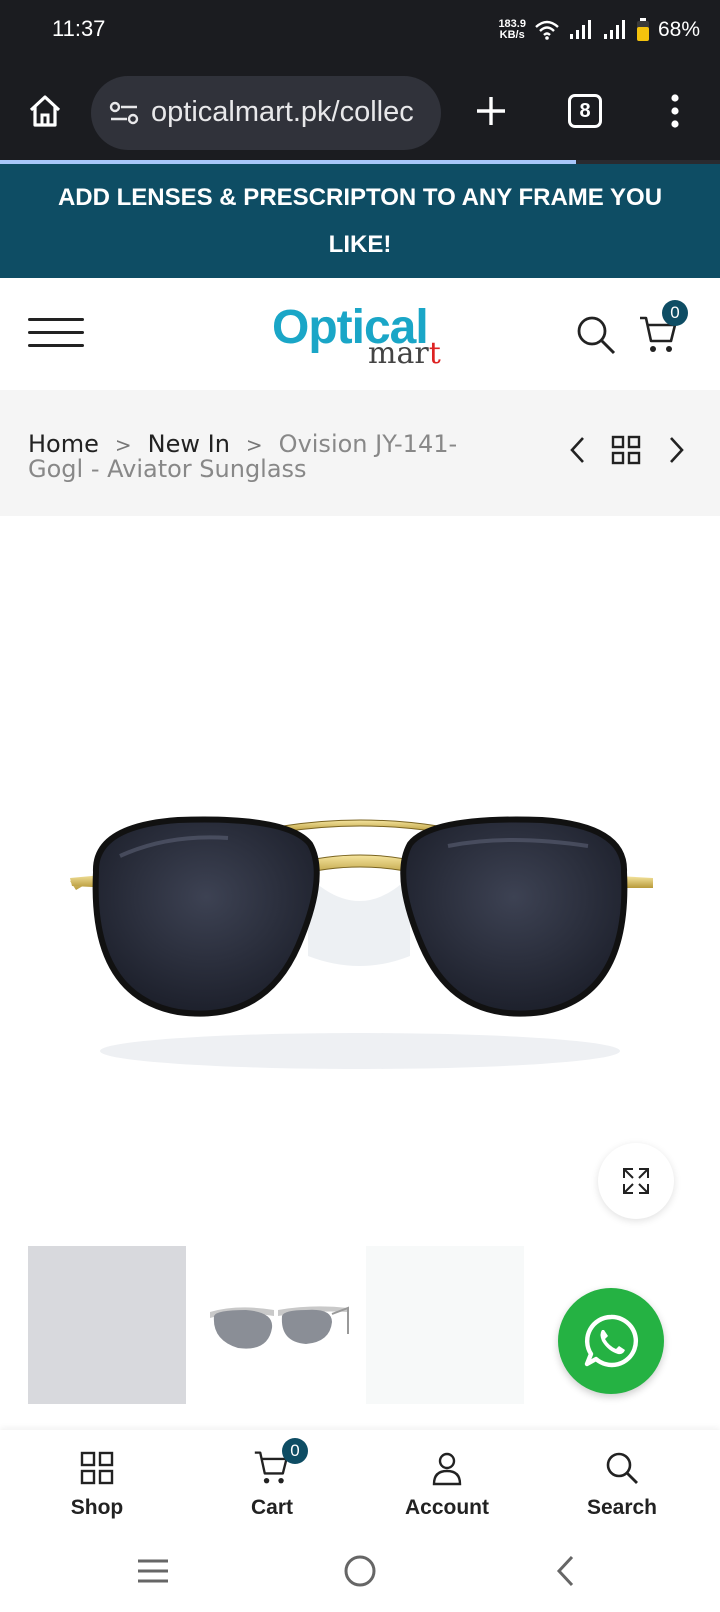 The height and width of the screenshot is (1612, 720). What do you see at coordinates (663, 330) in the screenshot?
I see `header-cart-button: 0` at bounding box center [663, 330].